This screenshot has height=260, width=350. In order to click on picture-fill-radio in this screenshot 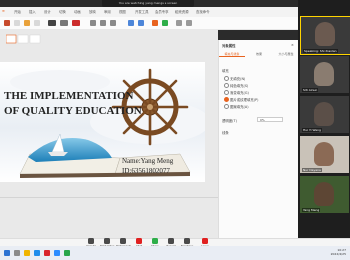, I will do `click(226, 99)`.